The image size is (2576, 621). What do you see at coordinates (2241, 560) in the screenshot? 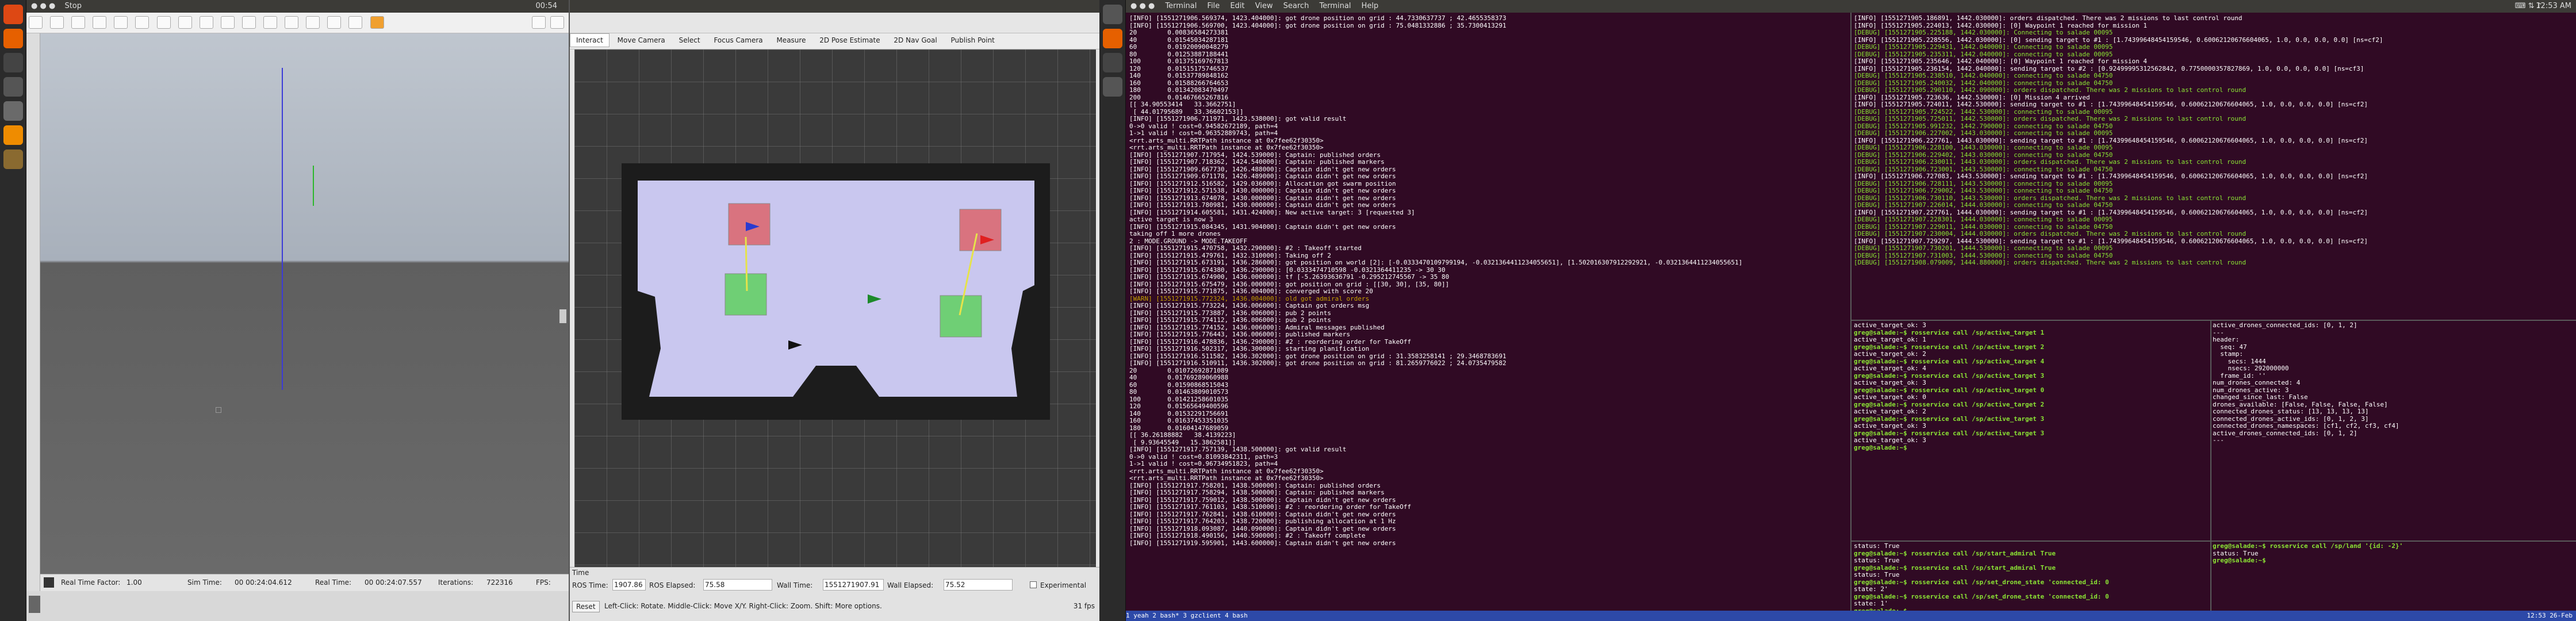
I see `terminal-line: greg@salade:~$` at bounding box center [2241, 560].